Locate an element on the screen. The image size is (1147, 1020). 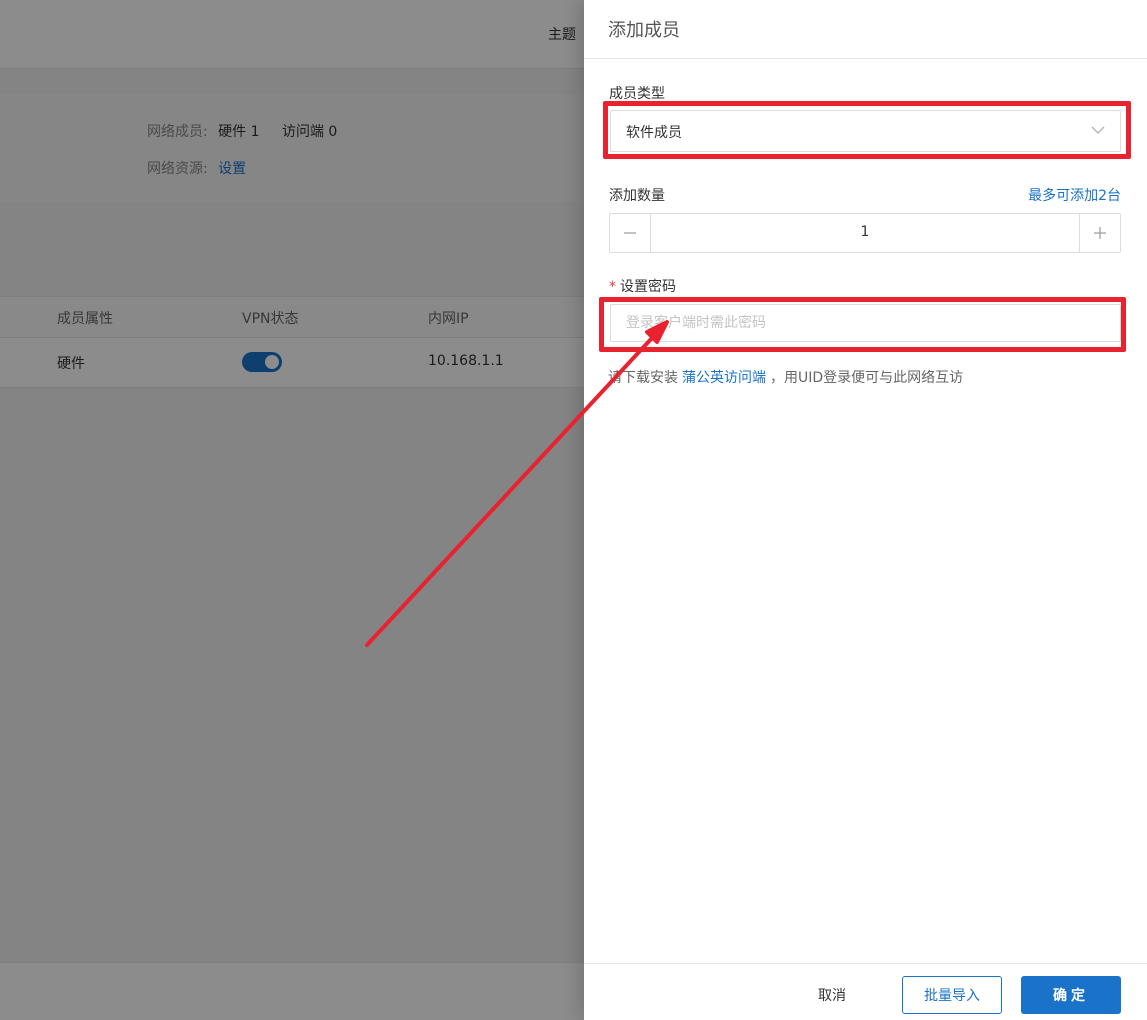
client-download-link: 蒲公英访问端 is located at coordinates (724, 378).